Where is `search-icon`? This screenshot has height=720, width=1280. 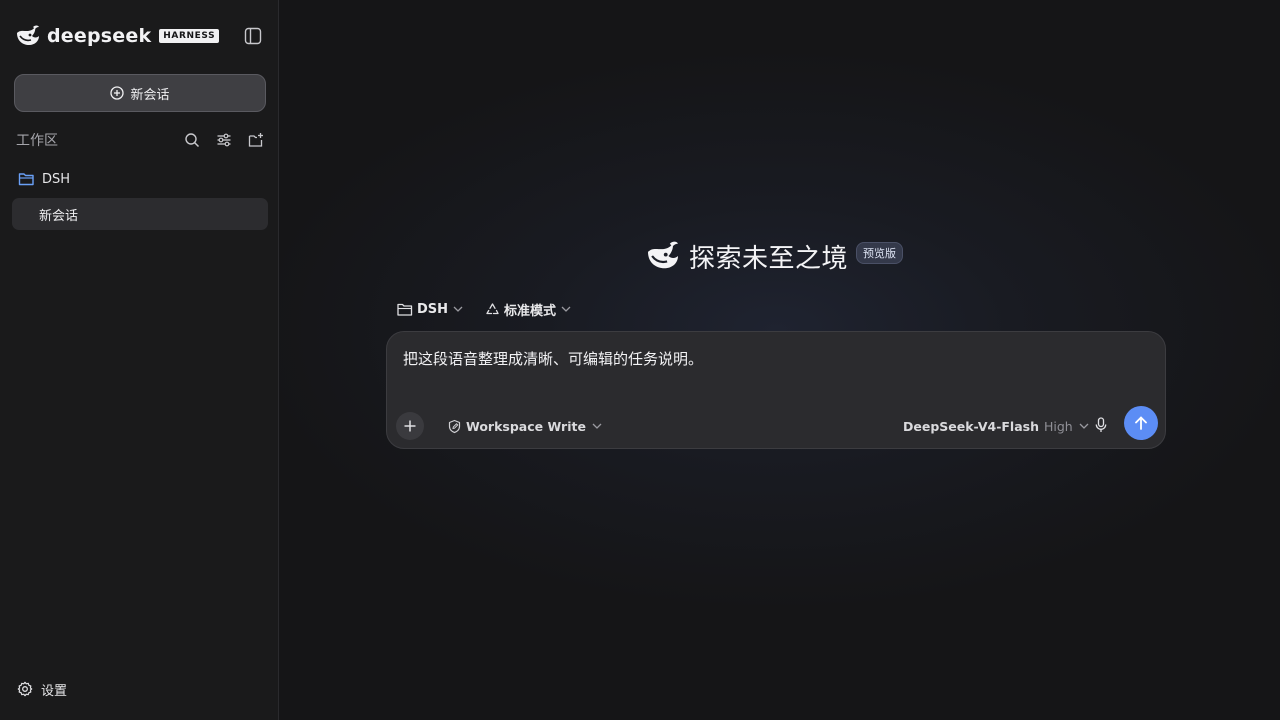 search-icon is located at coordinates (192, 140).